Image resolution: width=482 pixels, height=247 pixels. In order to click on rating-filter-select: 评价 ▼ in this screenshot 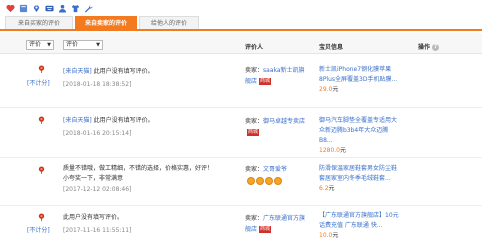, I will do `click(40, 45)`.